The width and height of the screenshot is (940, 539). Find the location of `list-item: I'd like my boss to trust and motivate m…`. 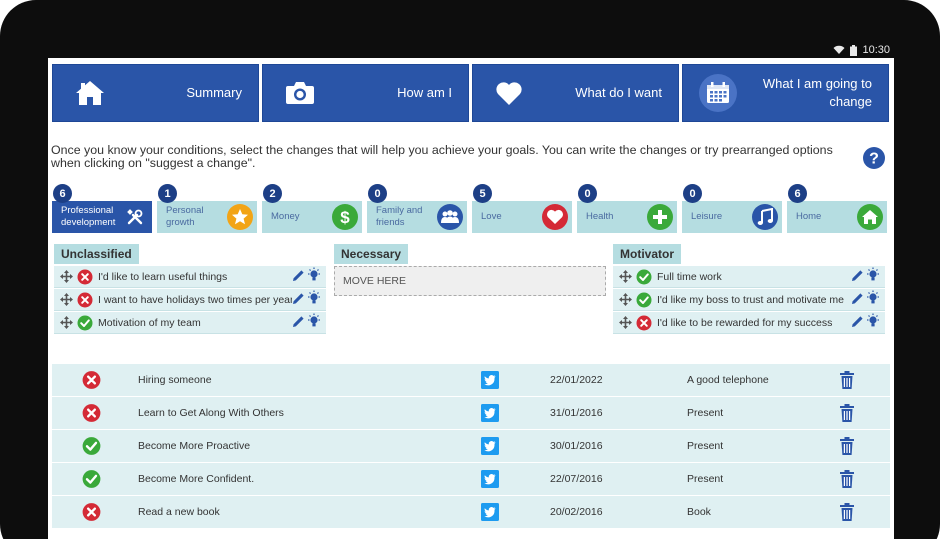

list-item: I'd like my boss to trust and motivate m… is located at coordinates (749, 300).